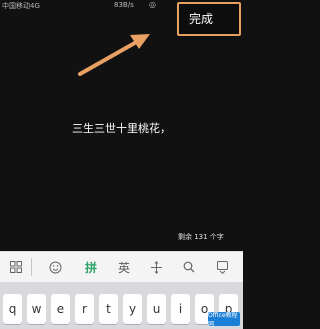  What do you see at coordinates (84, 309) in the screenshot?
I see `key-r: r` at bounding box center [84, 309].